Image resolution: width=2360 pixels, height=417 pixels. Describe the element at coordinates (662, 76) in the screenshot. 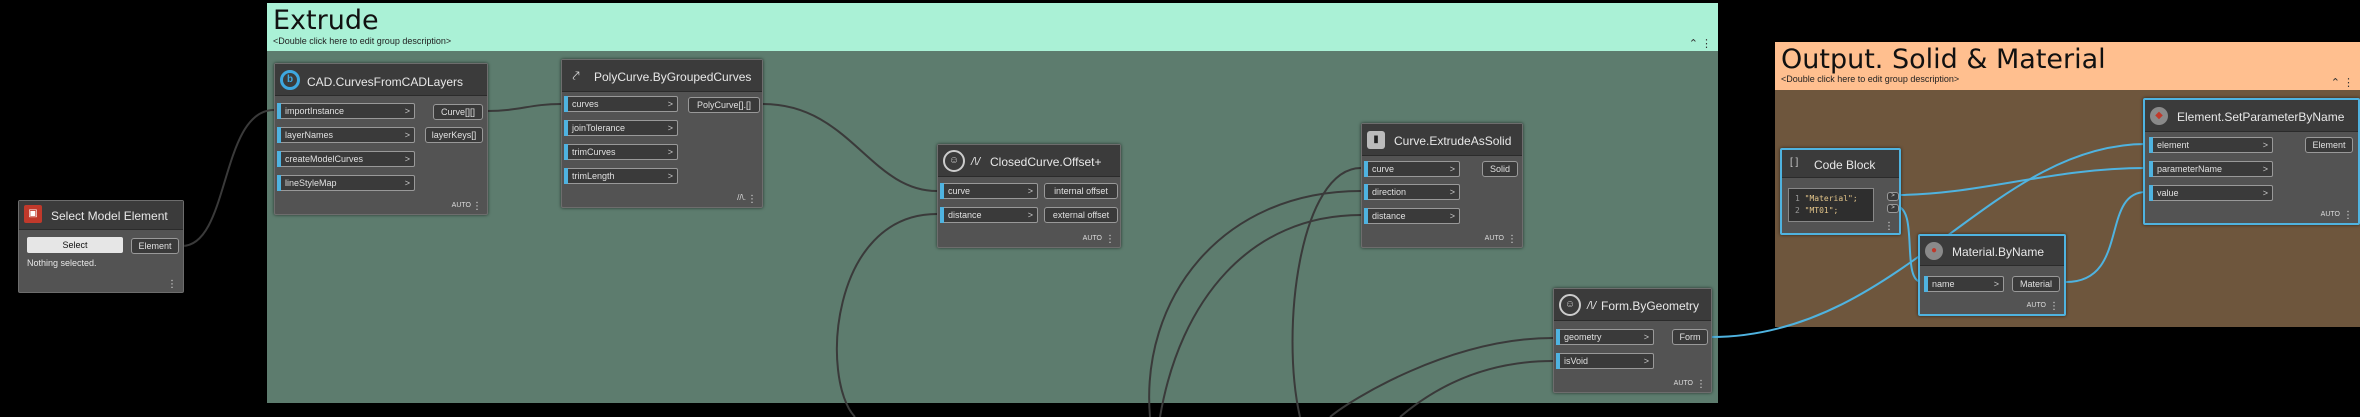

I see `node-header: ⤤ PolyCurve.ByGroupedCurves` at that location.